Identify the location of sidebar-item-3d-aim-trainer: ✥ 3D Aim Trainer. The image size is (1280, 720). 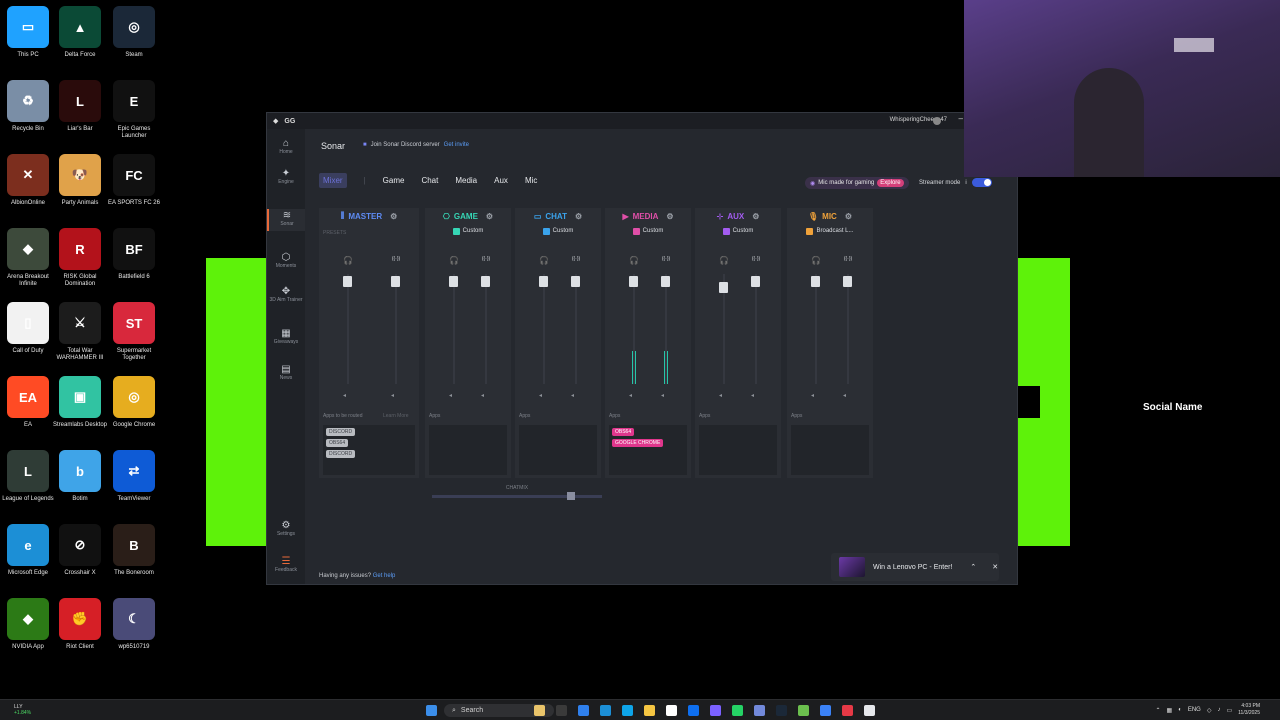
(286, 296).